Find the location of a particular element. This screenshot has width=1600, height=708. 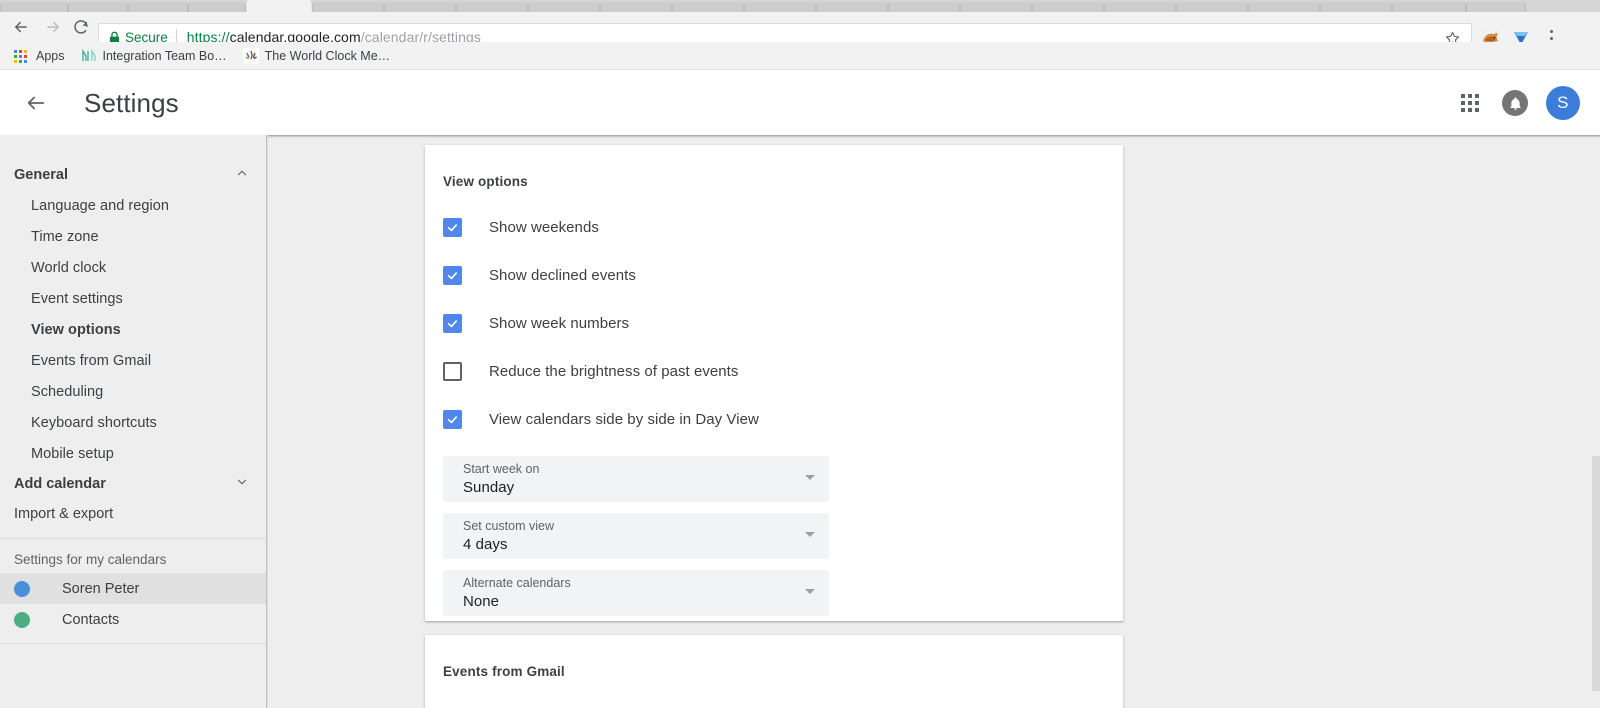

checkbox-row-reduce-brightness-of-past-events: Reduce the brightness of past events is located at coordinates (783, 371).